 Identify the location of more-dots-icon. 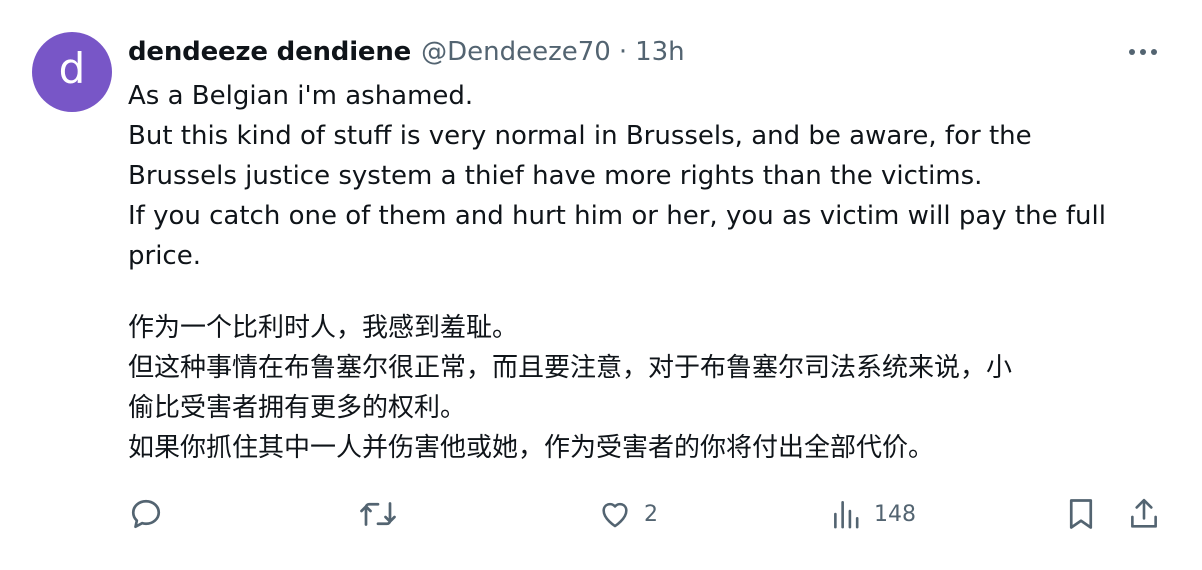
(1143, 52).